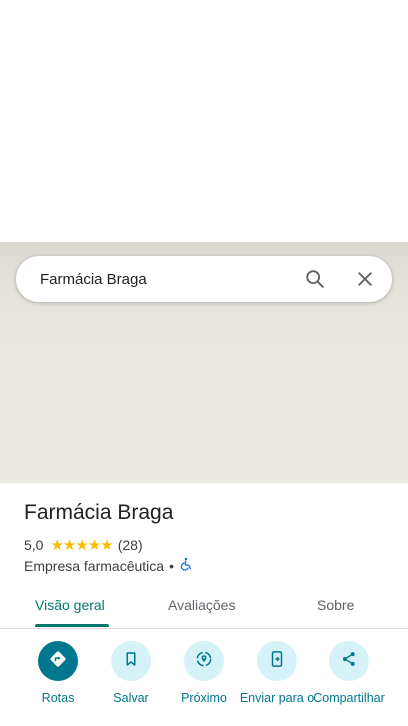 The height and width of the screenshot is (726, 408). I want to click on send-to-phone-icon, so click(277, 661).